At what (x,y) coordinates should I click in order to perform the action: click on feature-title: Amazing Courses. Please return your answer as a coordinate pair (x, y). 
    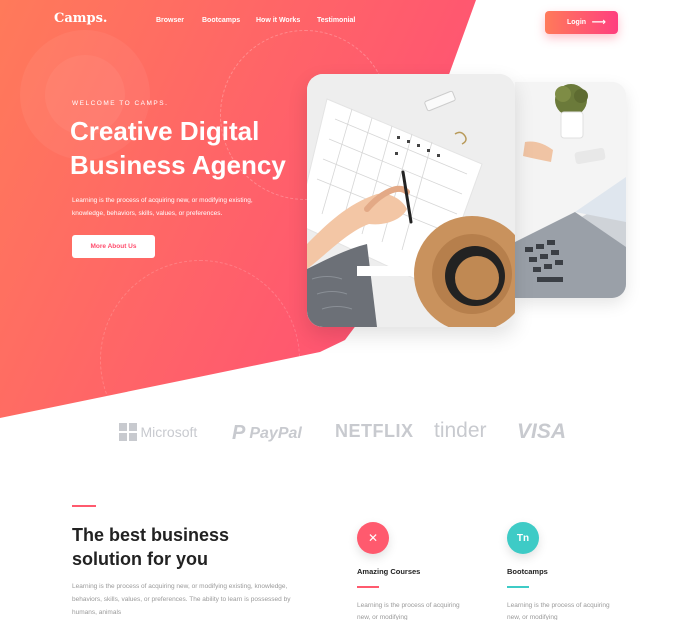
    Looking at the image, I should click on (389, 571).